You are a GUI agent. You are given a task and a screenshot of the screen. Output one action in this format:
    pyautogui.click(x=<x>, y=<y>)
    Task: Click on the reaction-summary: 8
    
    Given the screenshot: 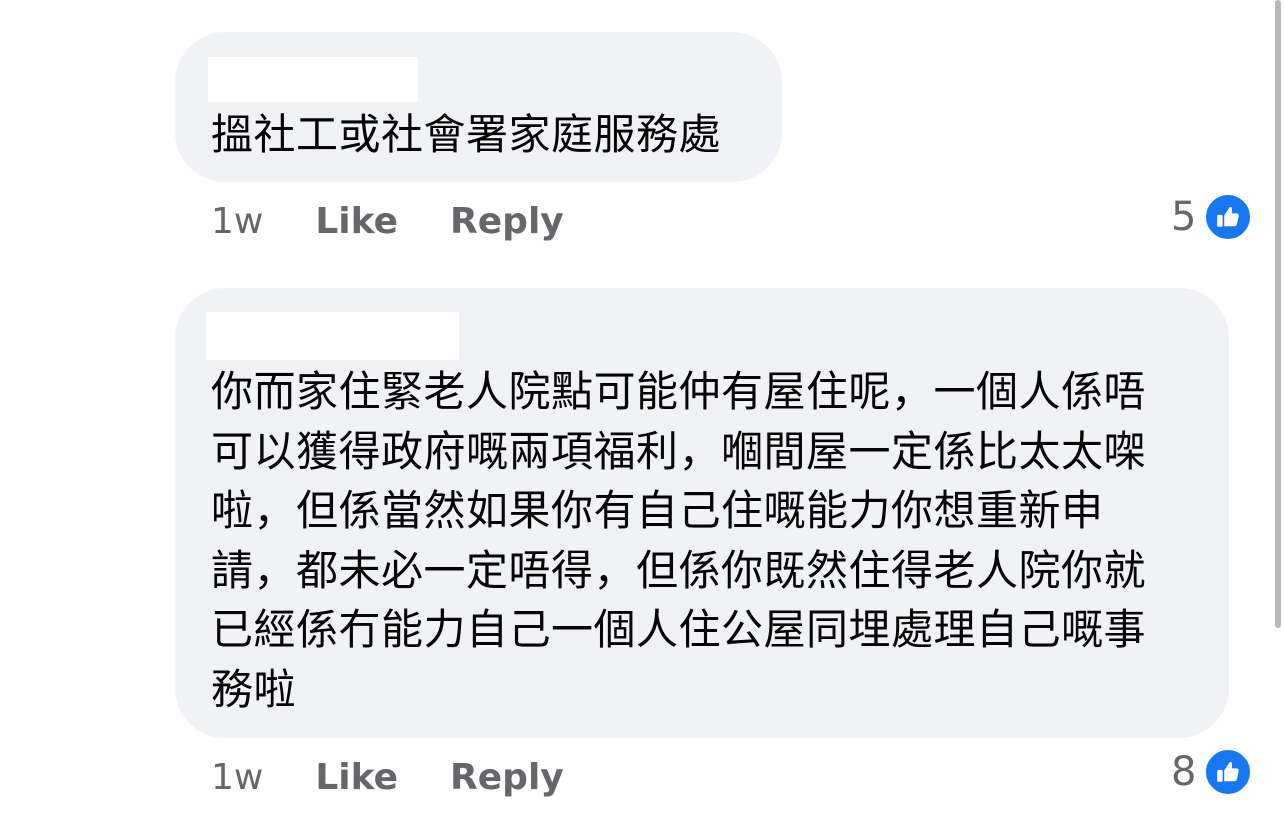 What is the action you would take?
    pyautogui.click(x=1212, y=772)
    